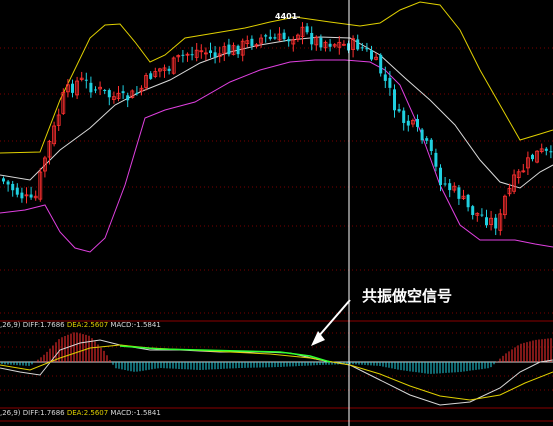  I want to click on annotation-arrow, so click(334, 318).